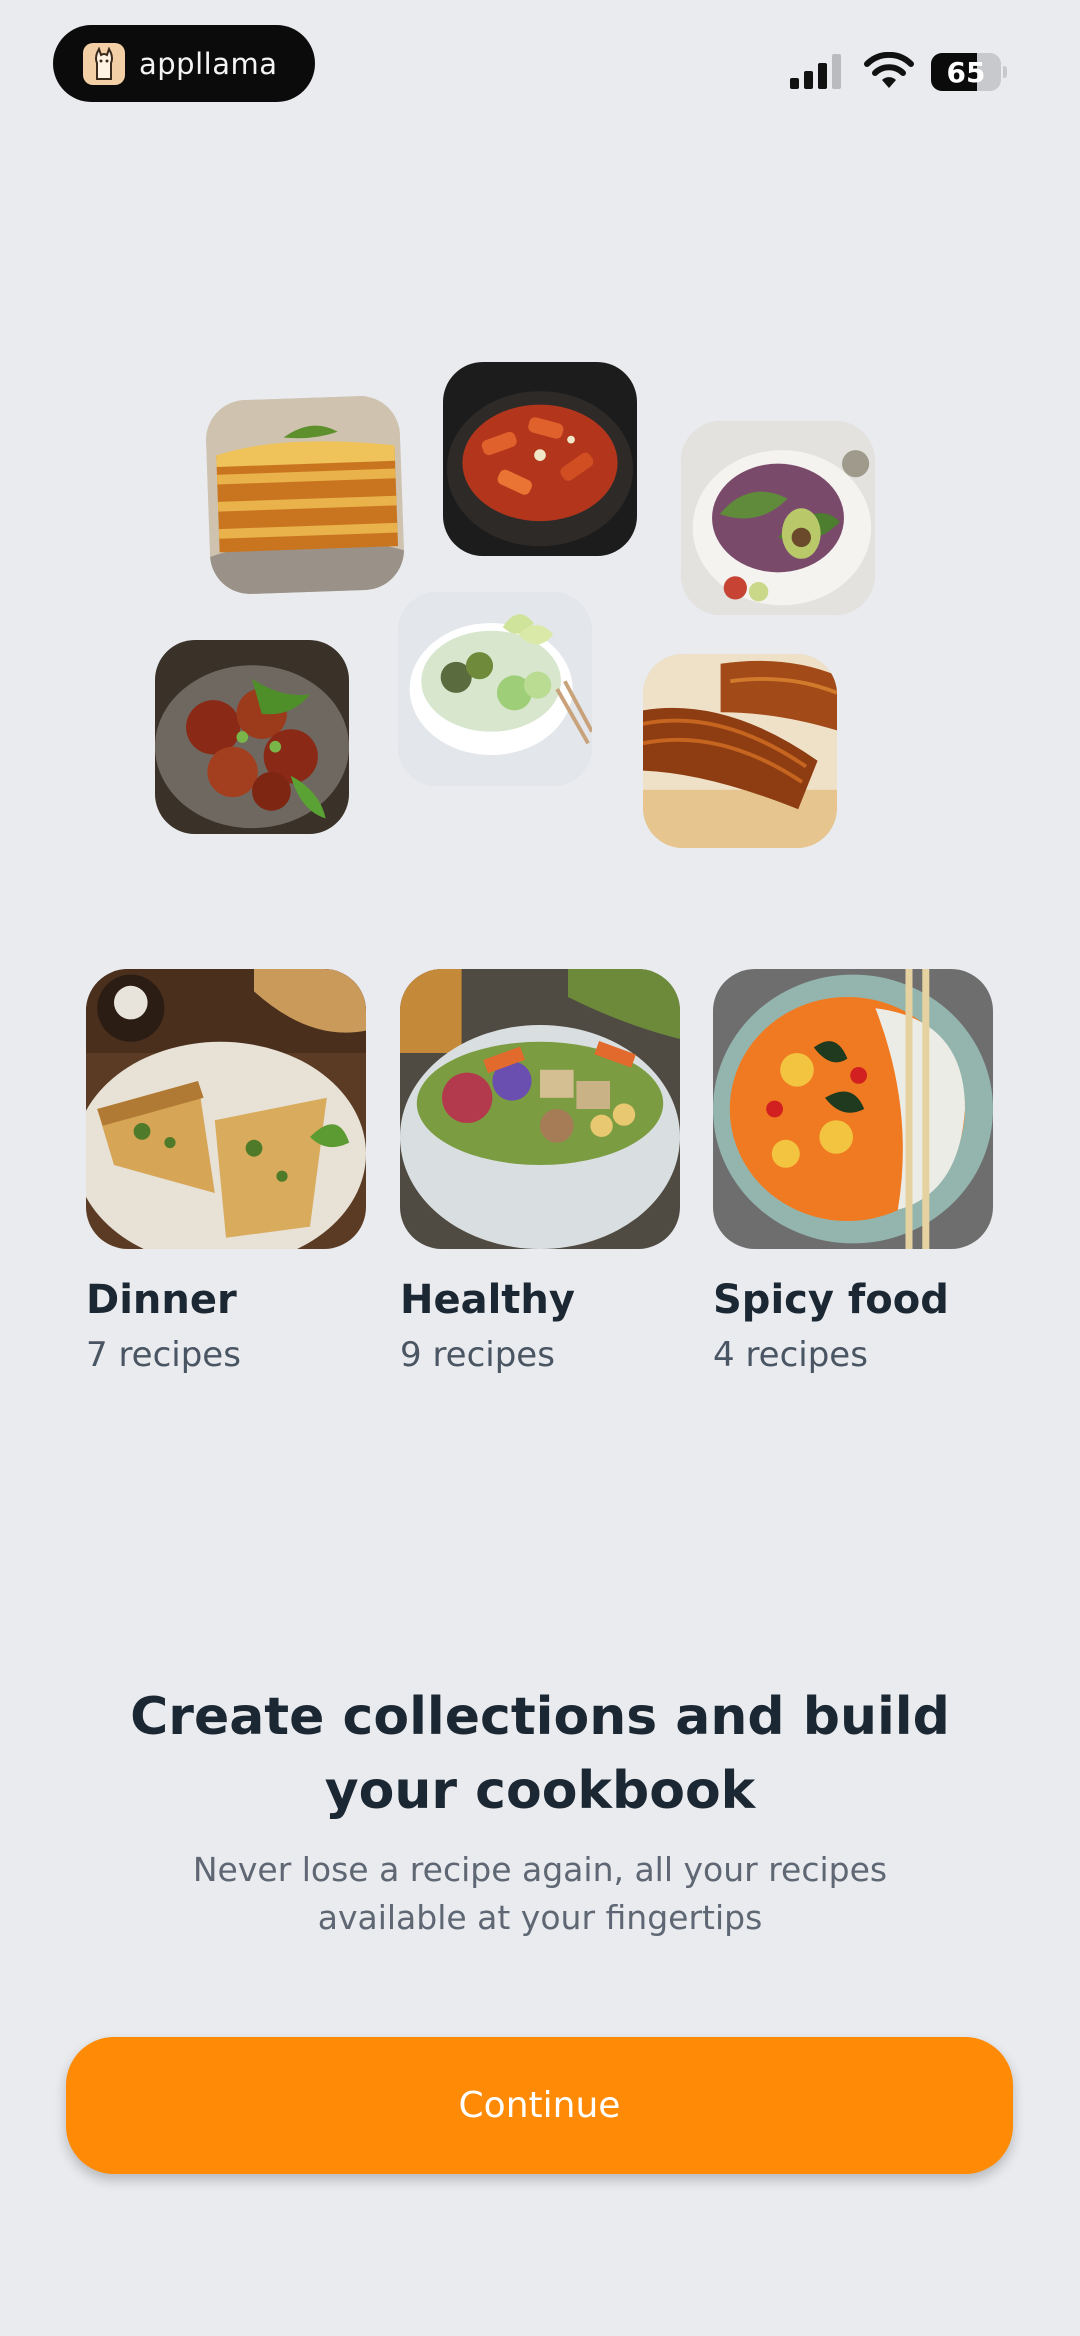 This screenshot has height=2336, width=1080. I want to click on category-card-spicy-food: Spicy food 4 recipes, so click(853, 1172).